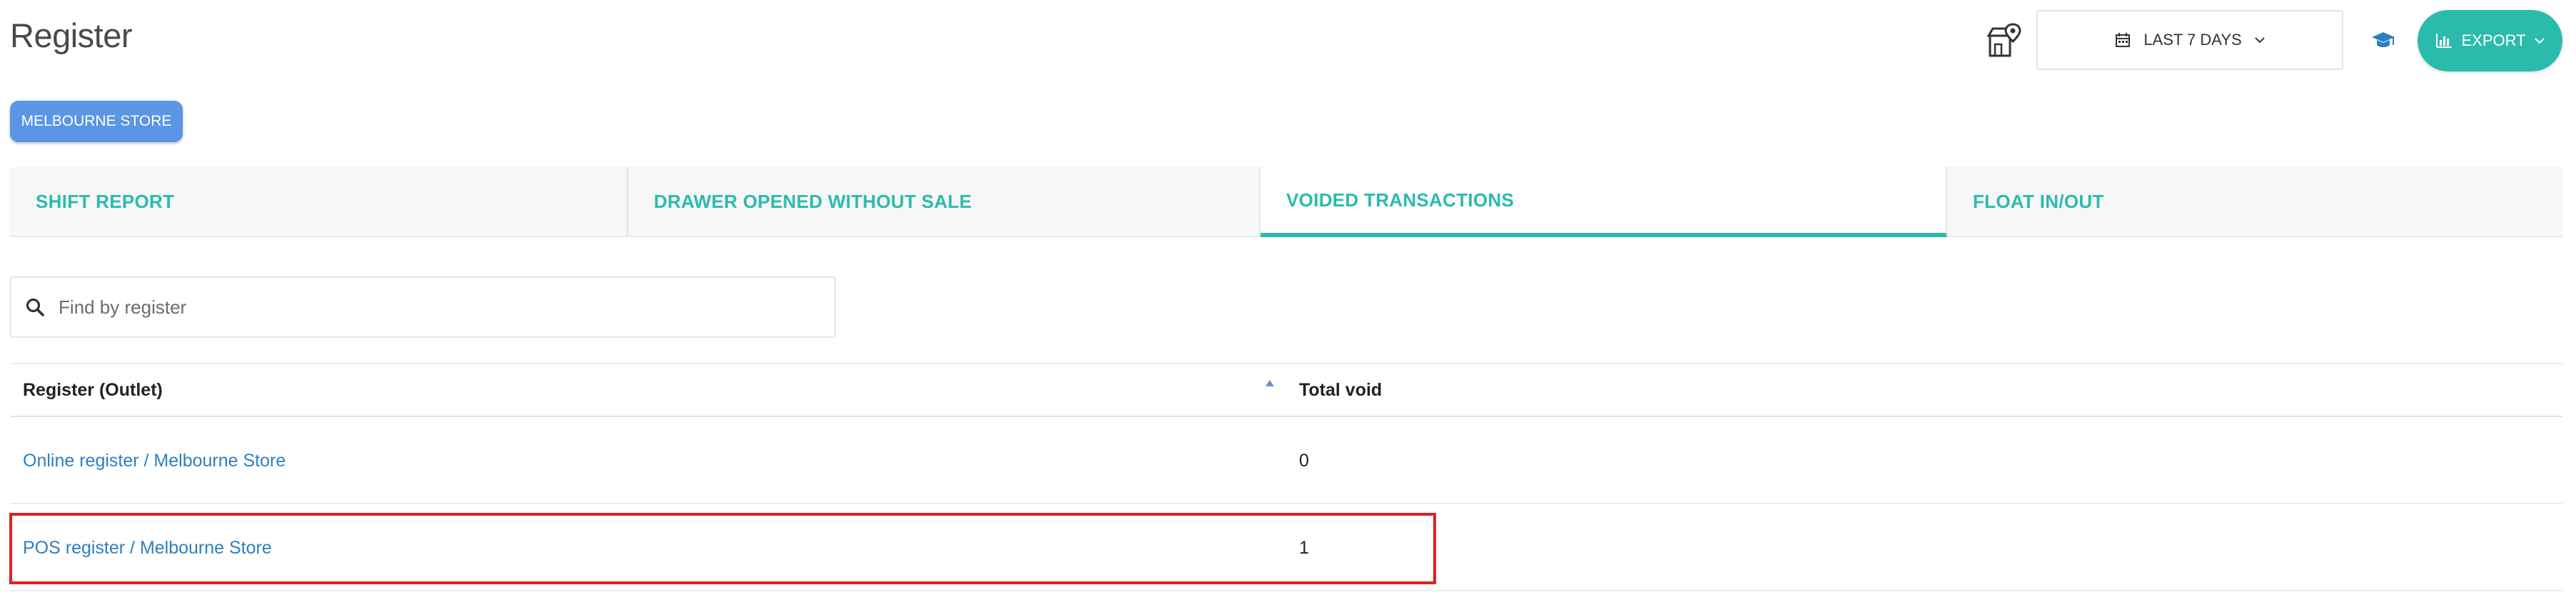 This screenshot has width=2576, height=600. Describe the element at coordinates (2123, 40) in the screenshot. I see `calendar-icon` at that location.